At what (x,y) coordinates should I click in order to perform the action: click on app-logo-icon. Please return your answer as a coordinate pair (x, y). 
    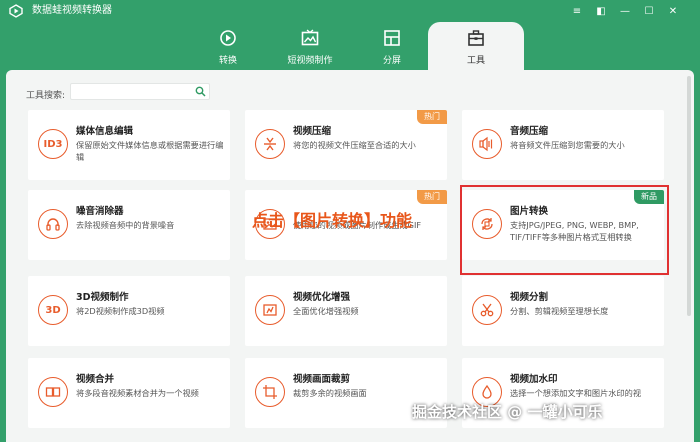
    Looking at the image, I should click on (16, 11).